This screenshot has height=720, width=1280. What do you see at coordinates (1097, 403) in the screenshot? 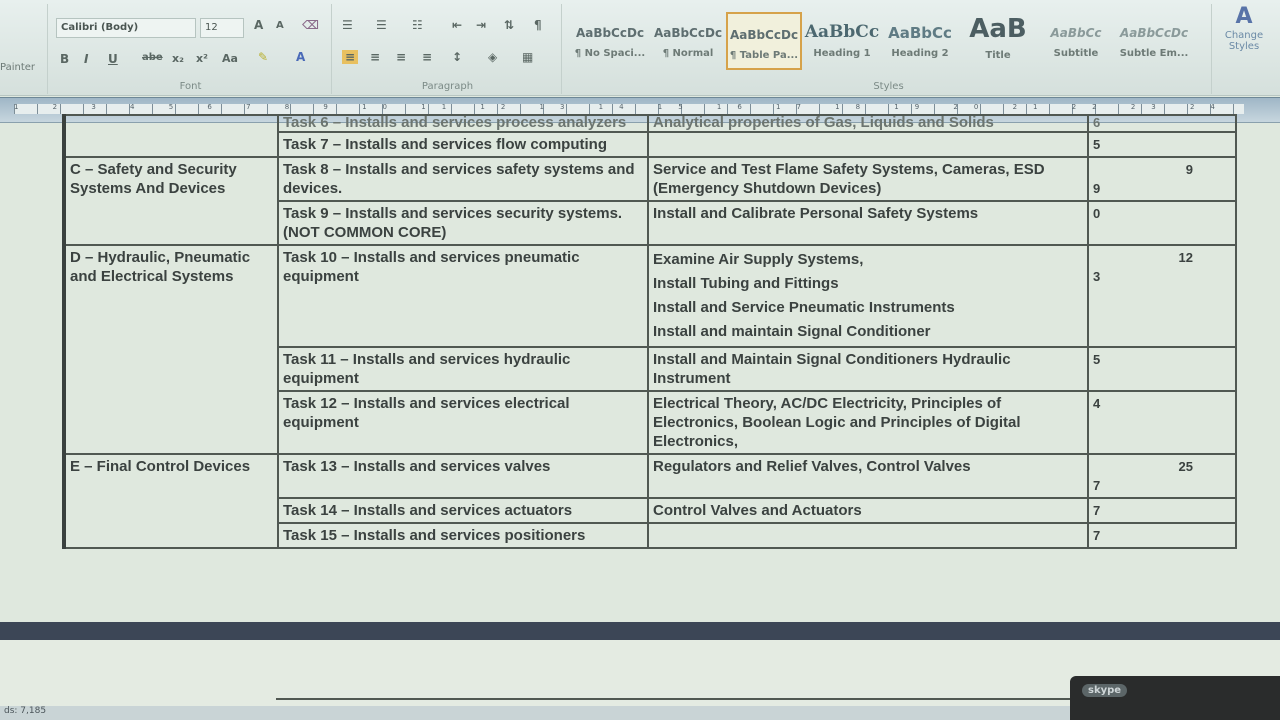
I see `task-hours: 4` at bounding box center [1097, 403].